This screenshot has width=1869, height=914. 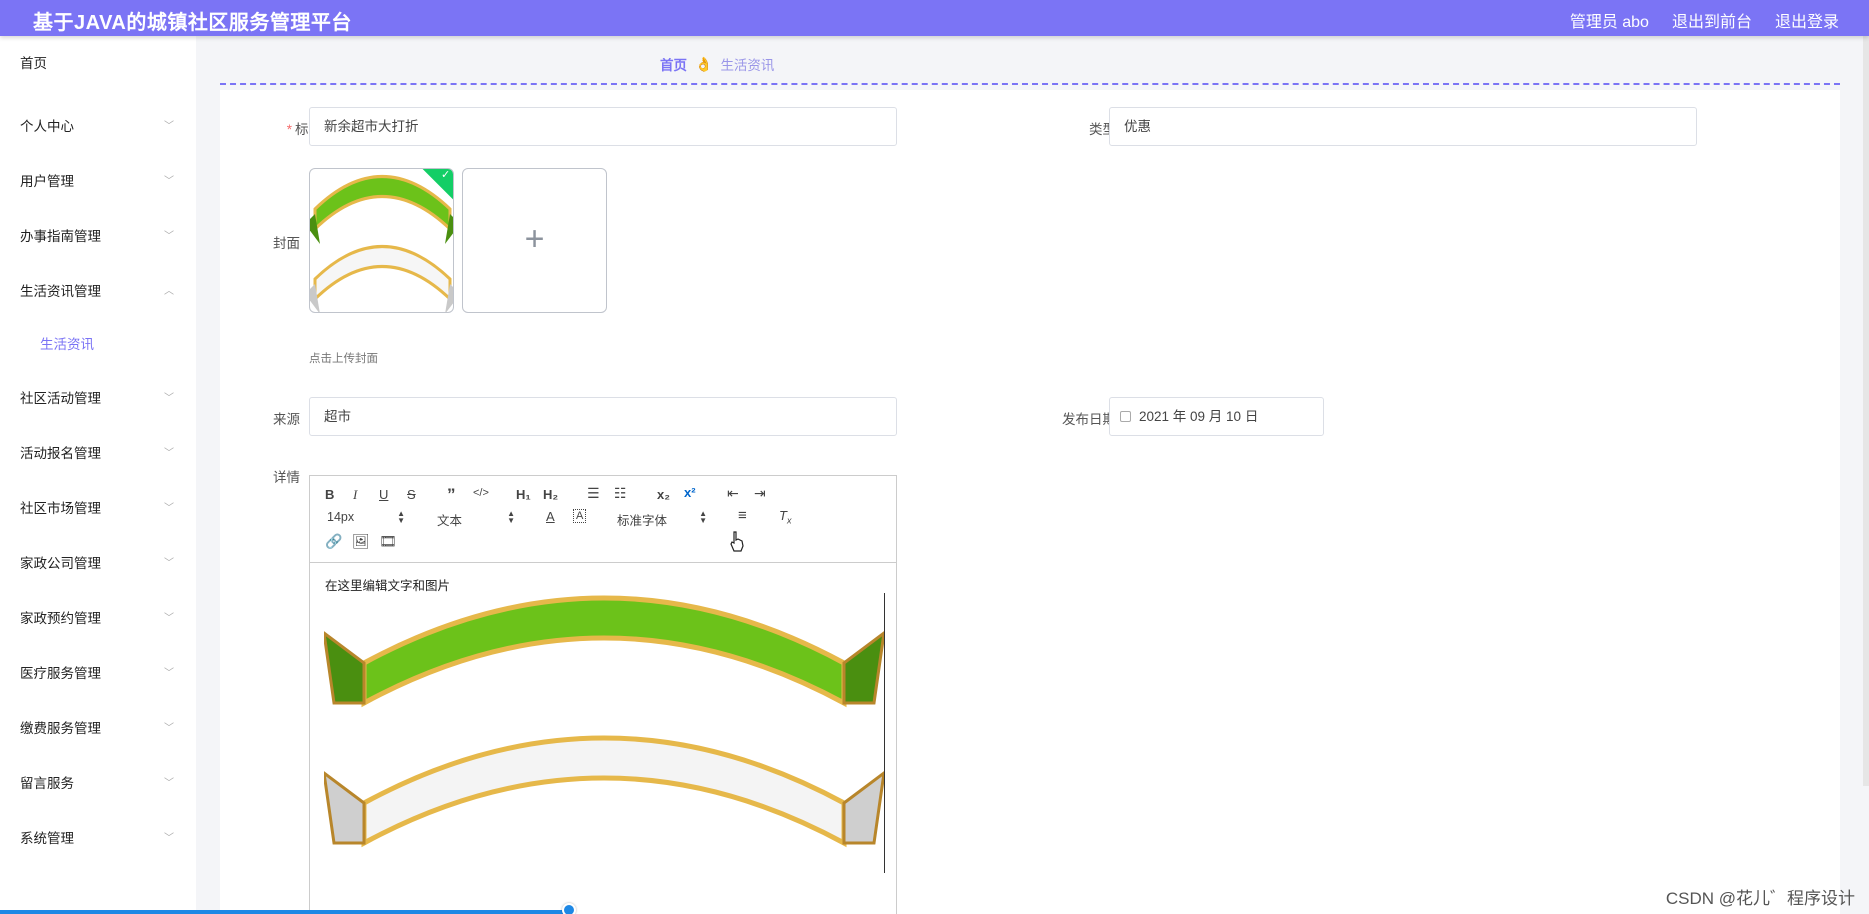 I want to click on sidebar-item-life-news-management: 生活资讯管理 ︿, so click(x=98, y=291).